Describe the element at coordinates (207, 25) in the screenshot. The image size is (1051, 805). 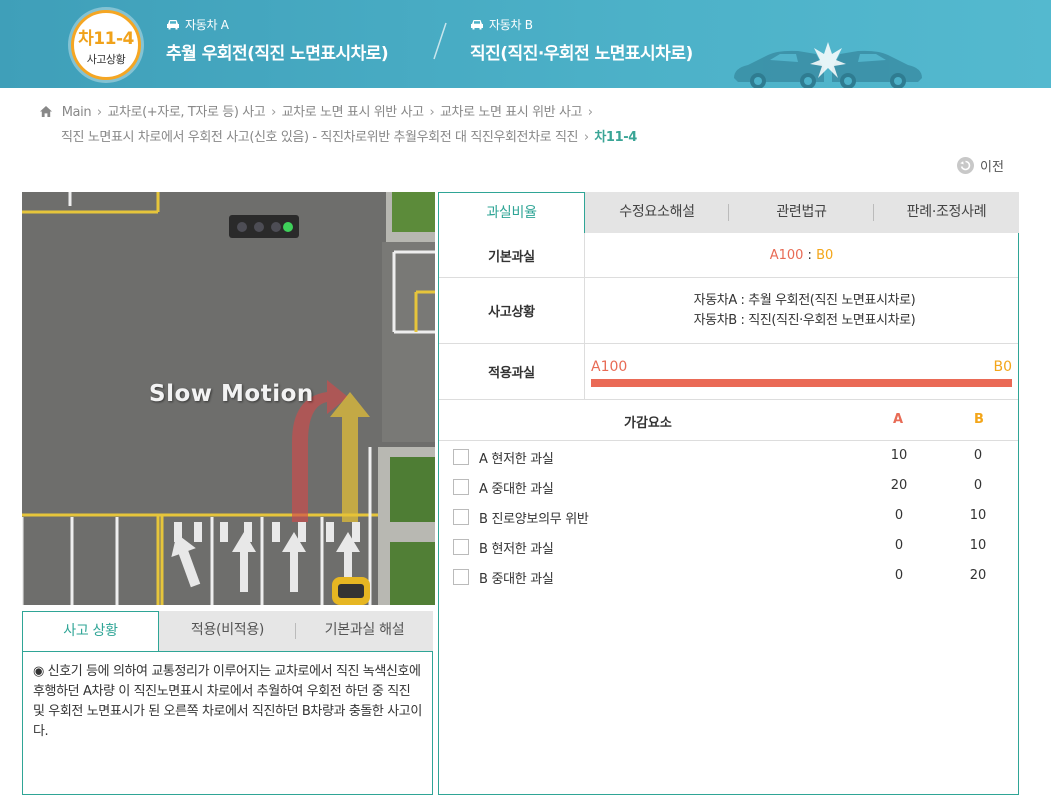
I see `car-a-tag: 자동차 A` at that location.